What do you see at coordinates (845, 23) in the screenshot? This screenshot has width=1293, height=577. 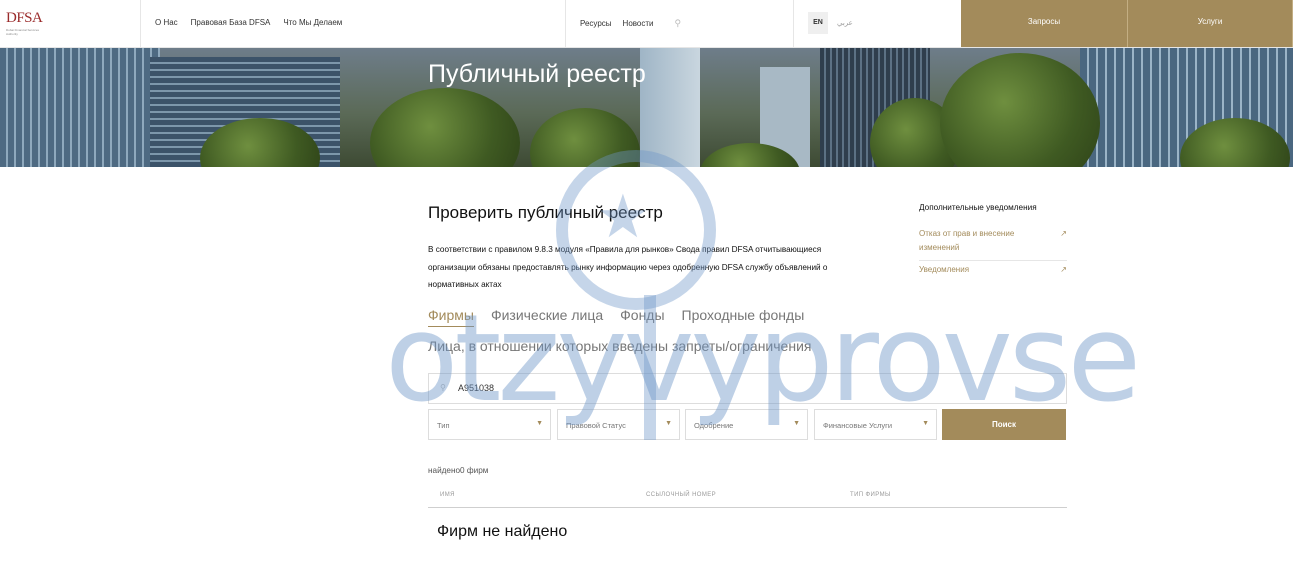 I see `lang-ar-button: عربي` at bounding box center [845, 23].